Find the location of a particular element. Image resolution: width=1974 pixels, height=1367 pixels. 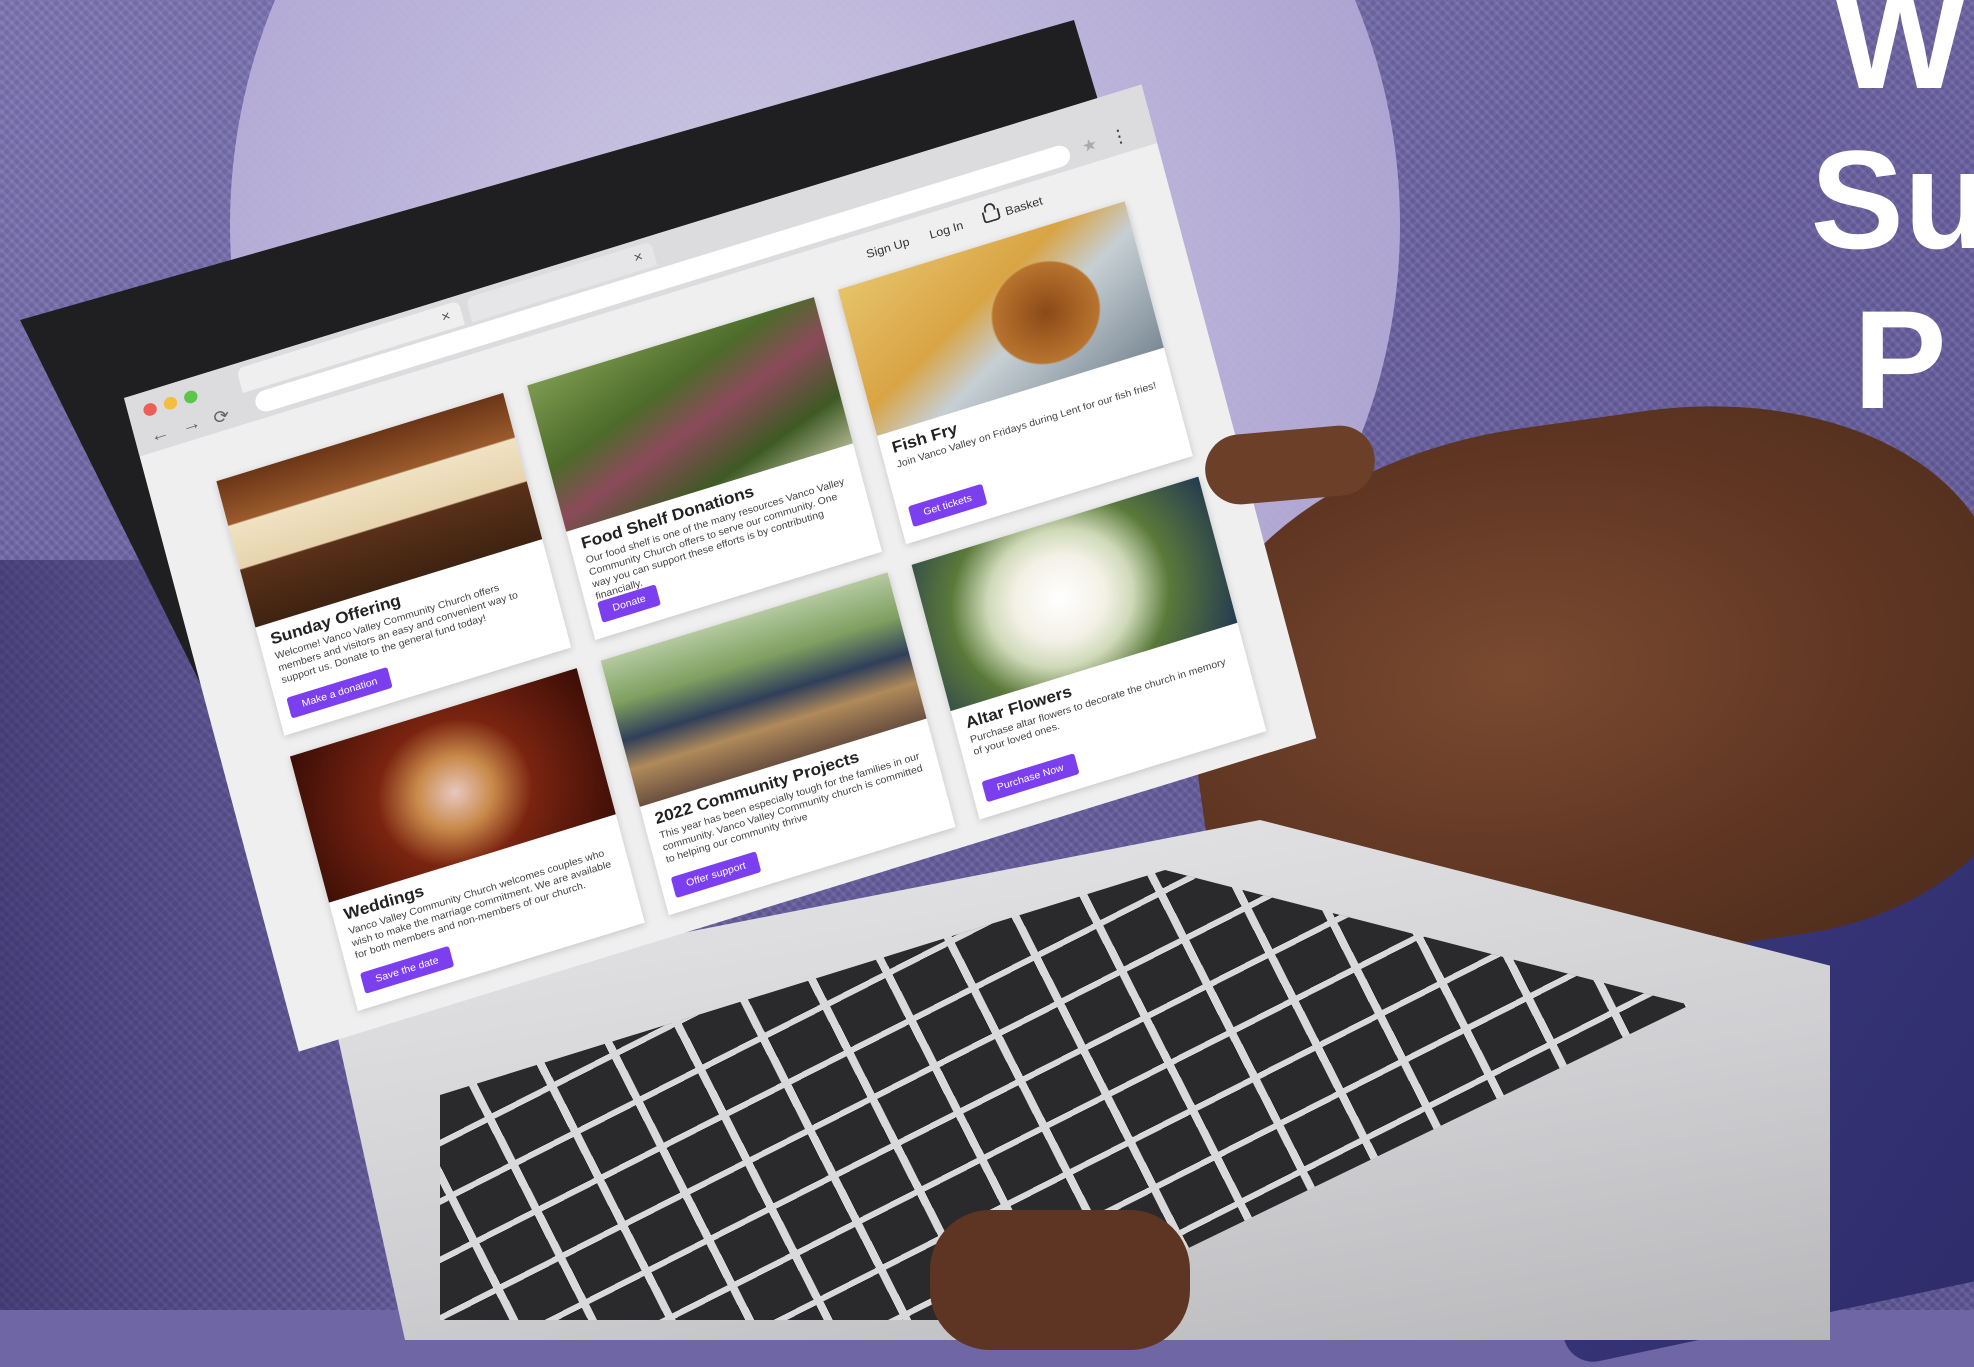

minimize-window-icon is located at coordinates (170, 403).